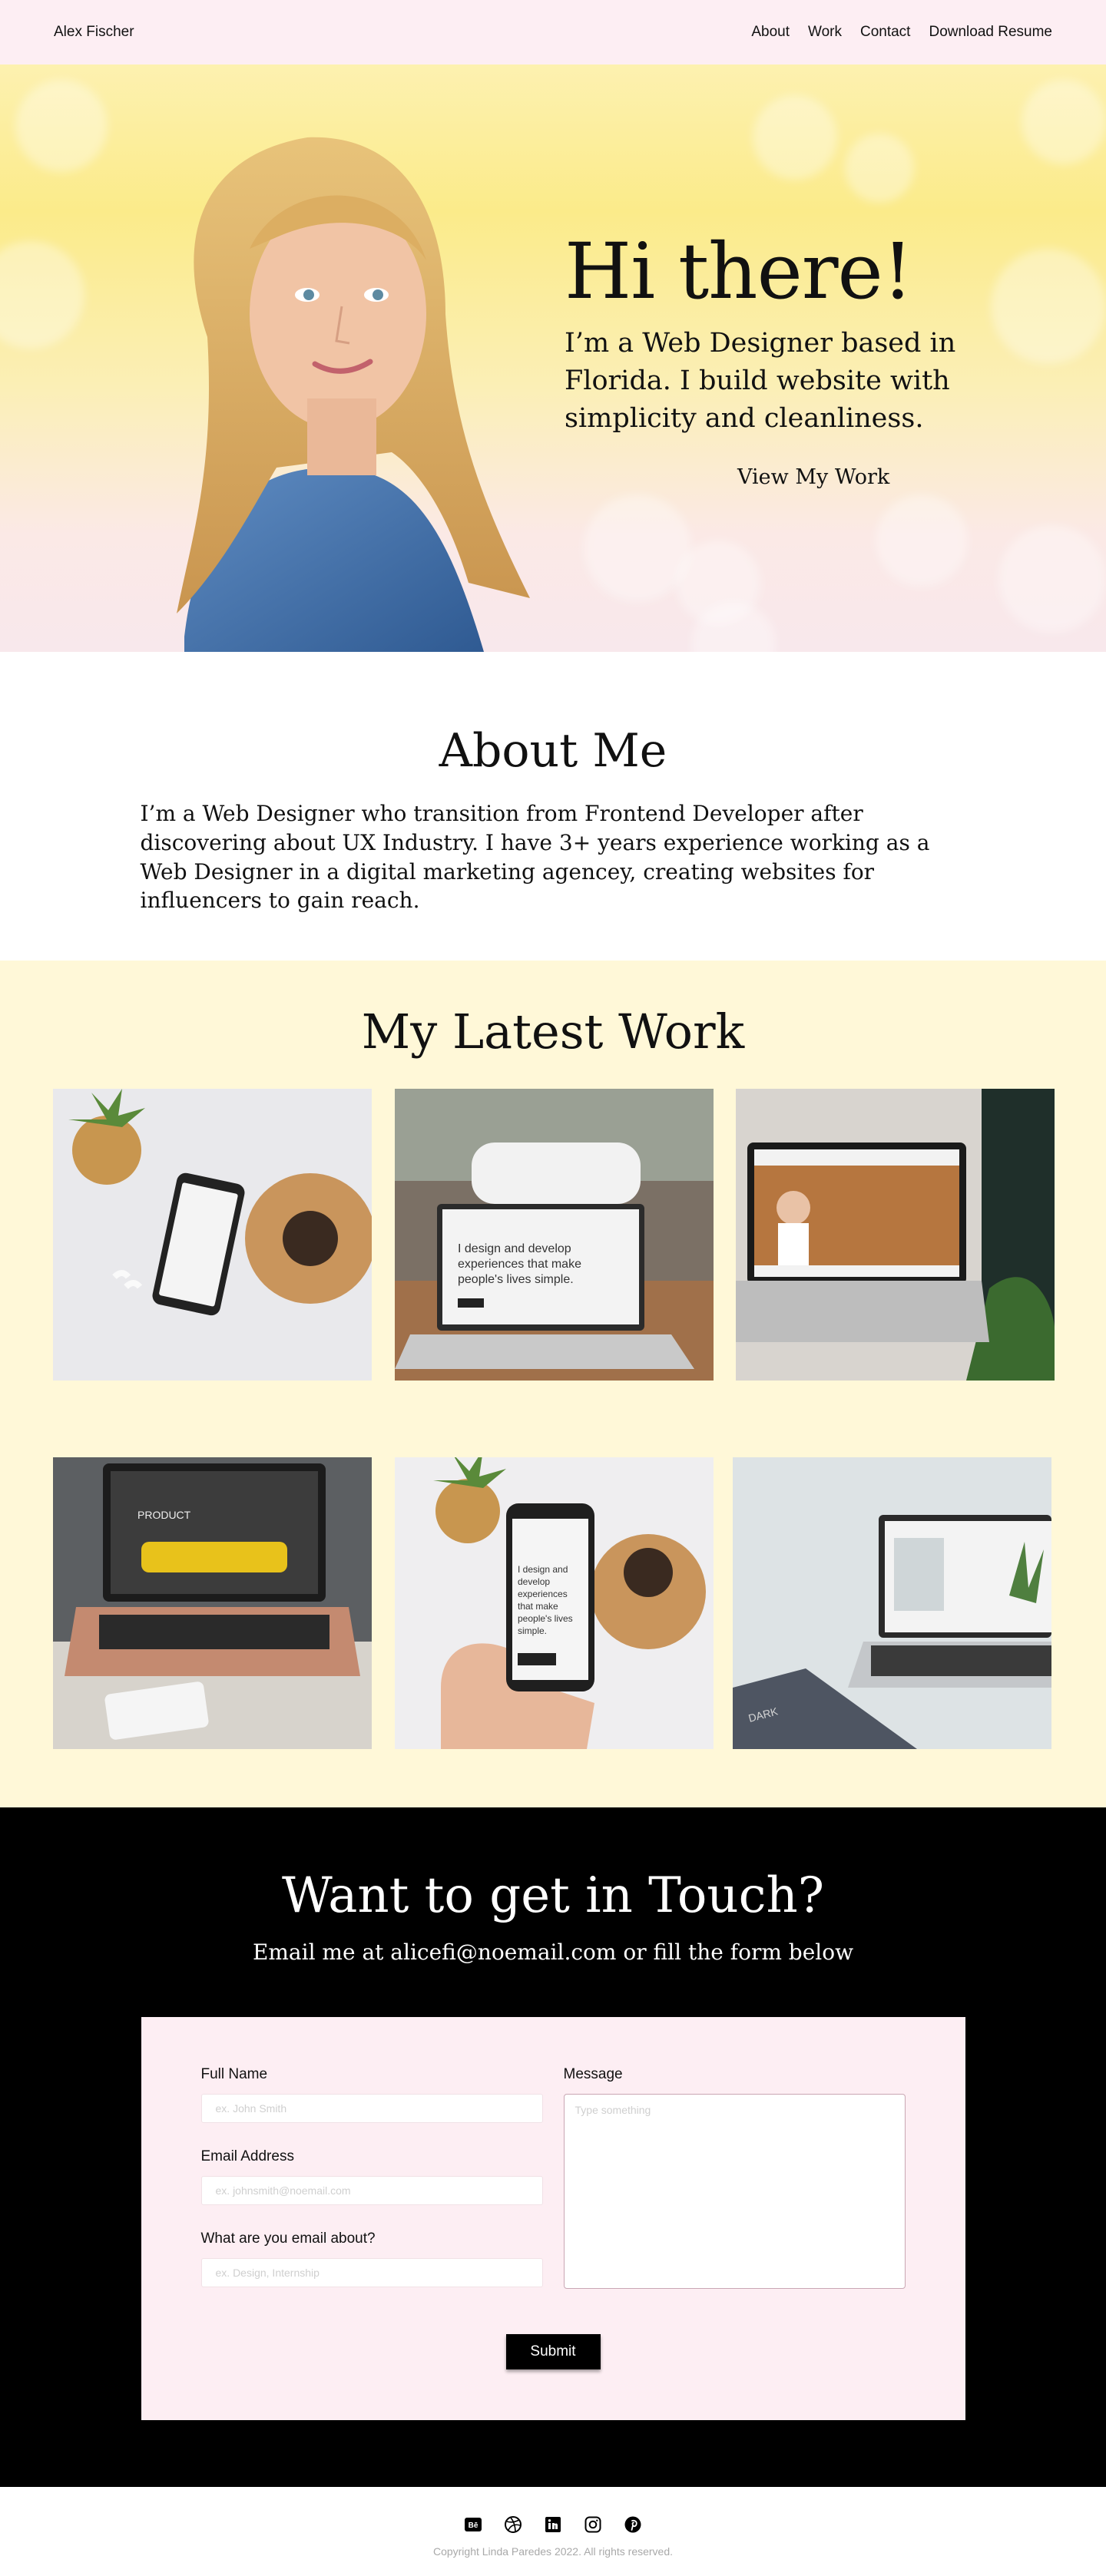 The height and width of the screenshot is (2576, 1106). What do you see at coordinates (553, 2351) in the screenshot?
I see `submit-button: Submit` at bounding box center [553, 2351].